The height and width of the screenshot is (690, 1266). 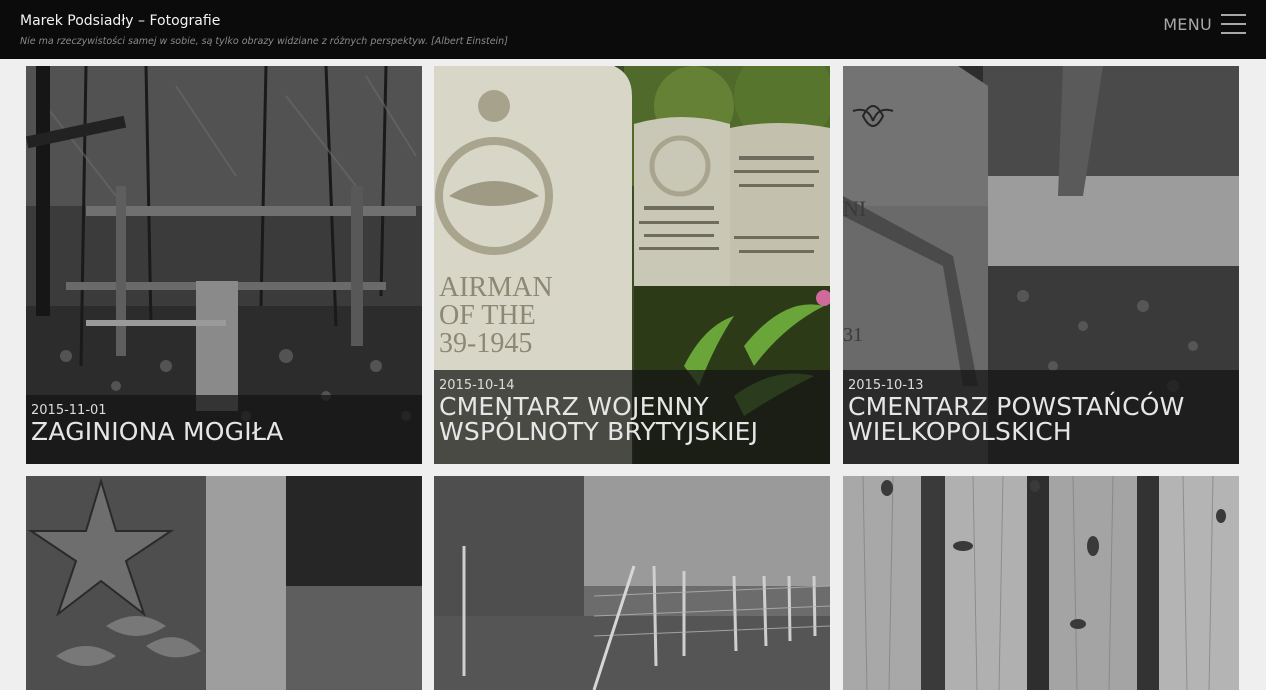 What do you see at coordinates (485, 343) in the screenshot?
I see `svg-text: 39-1945` at bounding box center [485, 343].